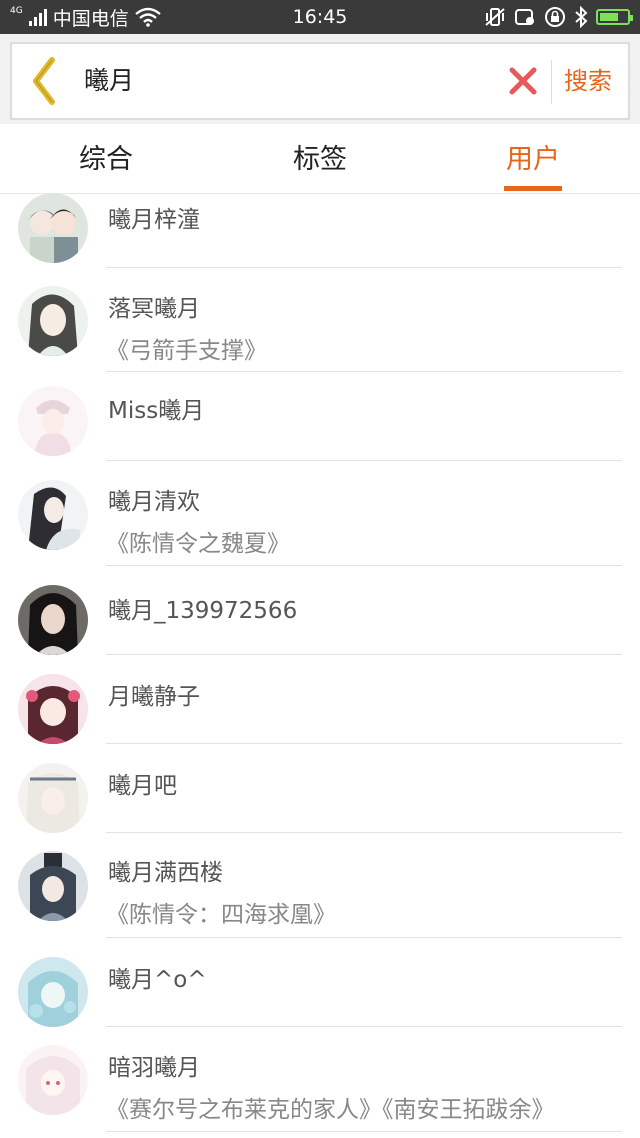  Describe the element at coordinates (109, 81) in the screenshot. I see `search-input: 曦月` at that location.